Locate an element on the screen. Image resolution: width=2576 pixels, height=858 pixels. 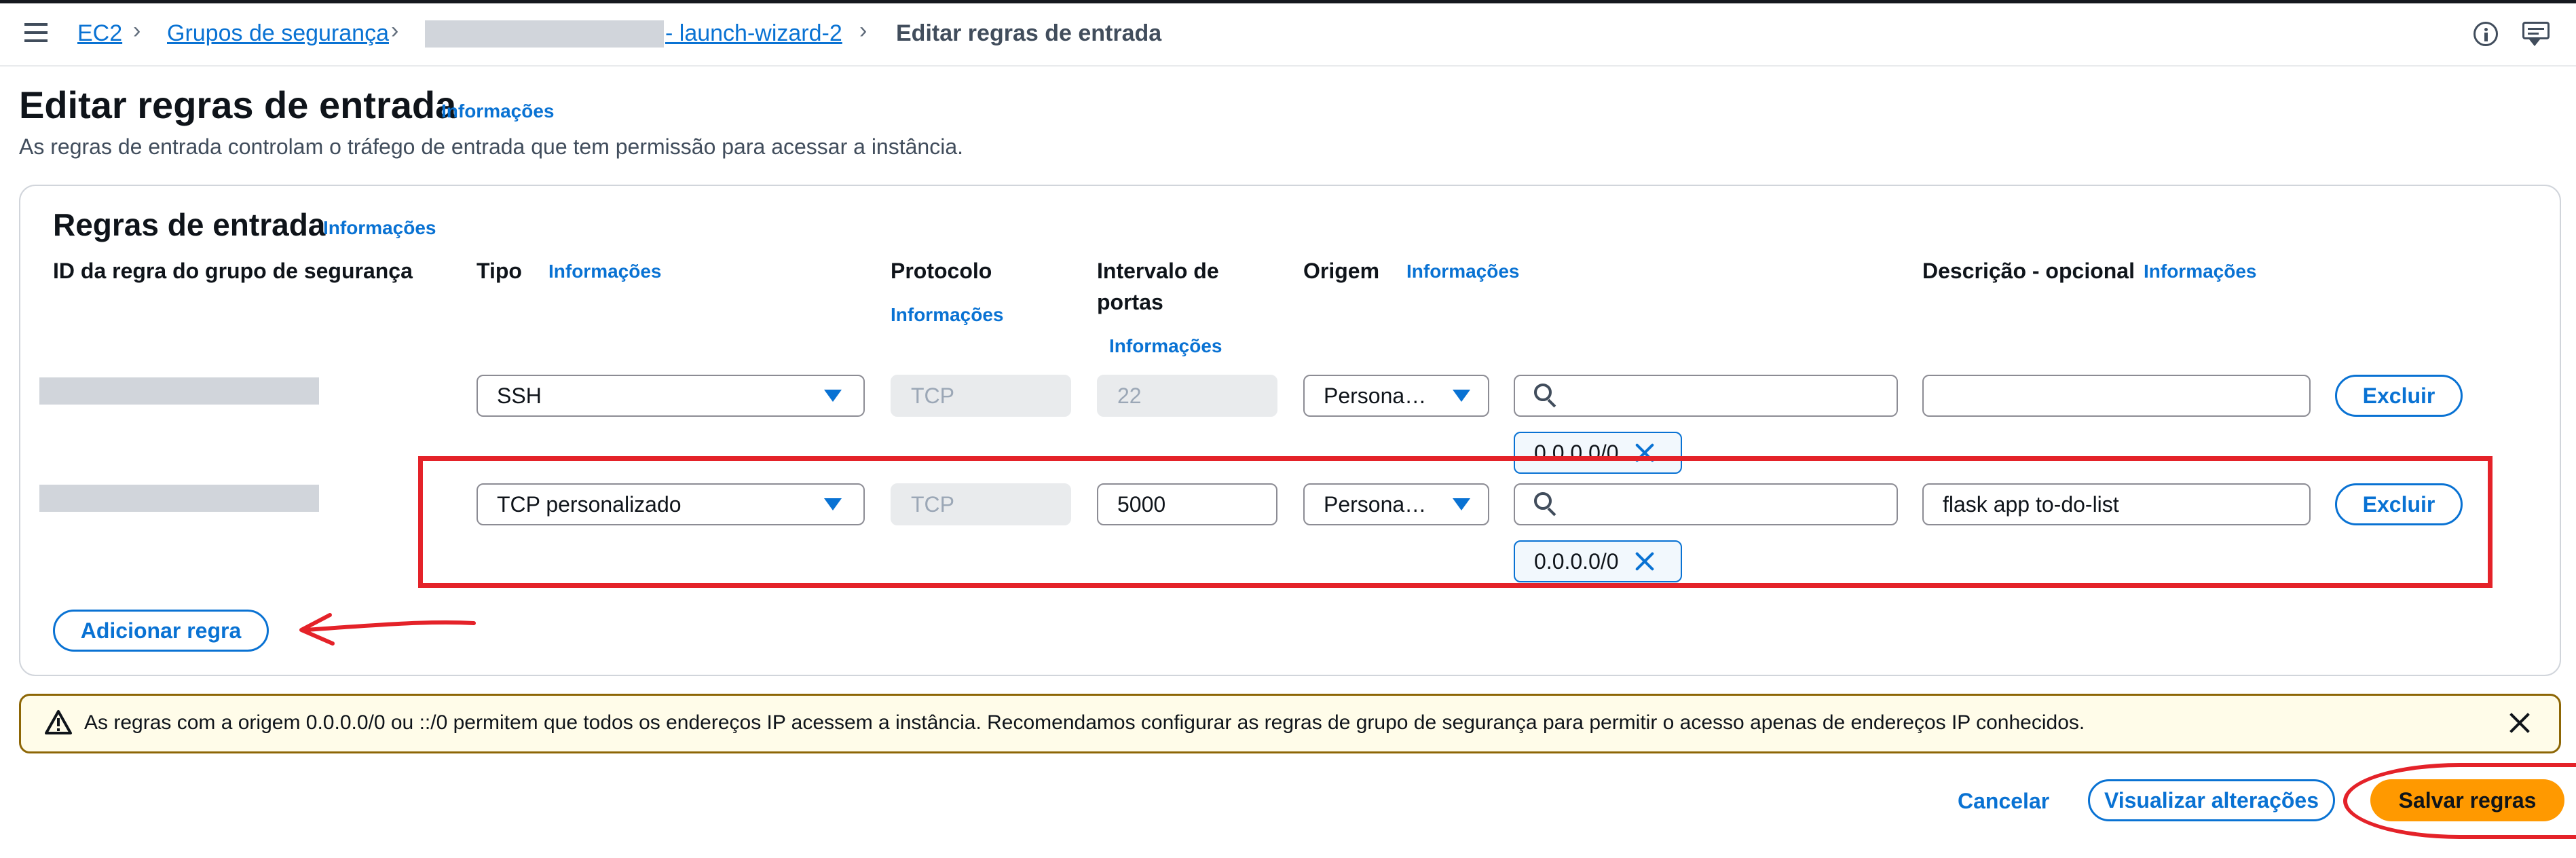
col-source: Origem is located at coordinates (1342, 271).